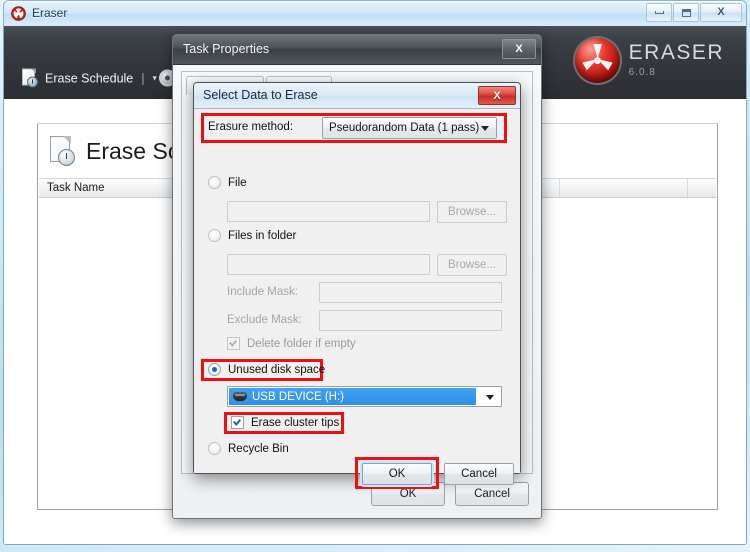 The height and width of the screenshot is (552, 750). What do you see at coordinates (264, 320) in the screenshot?
I see `exclude-mask-label: Exclude Mask:` at bounding box center [264, 320].